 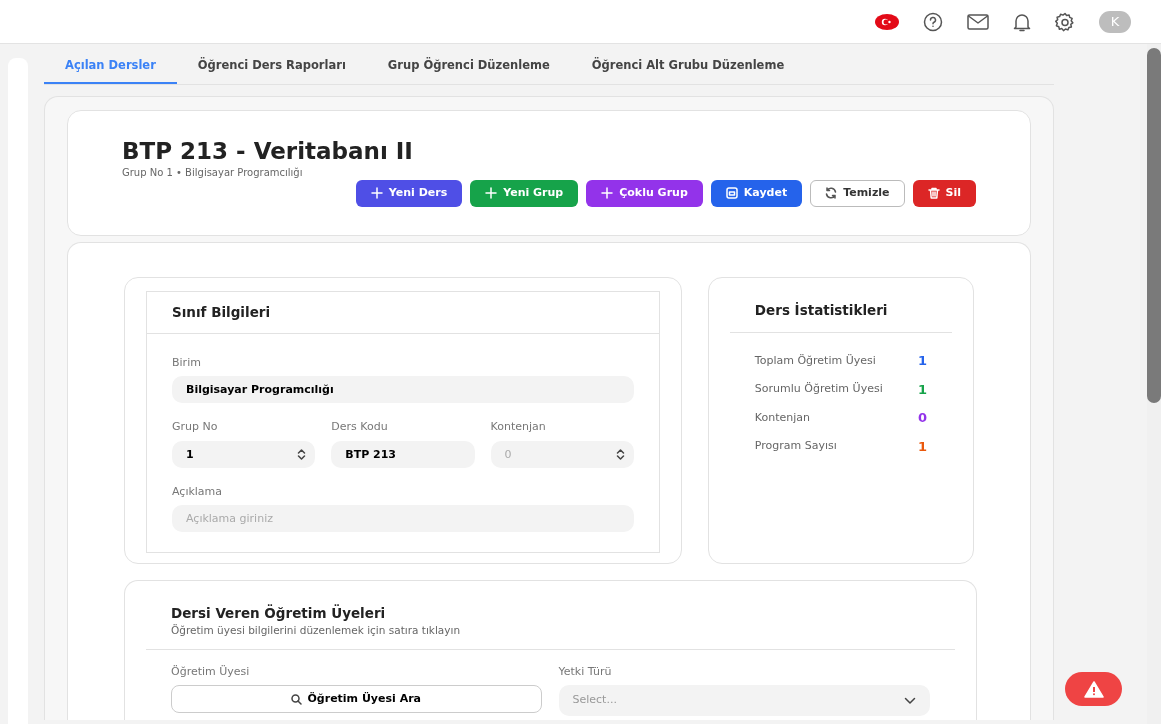 I want to click on warning-icon, so click(x=1093, y=689).